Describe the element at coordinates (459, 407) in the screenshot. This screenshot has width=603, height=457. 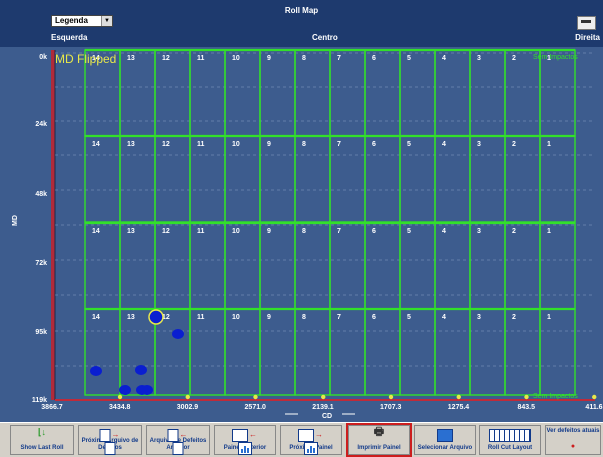
I see `x-tick-label: 1275.4` at that location.